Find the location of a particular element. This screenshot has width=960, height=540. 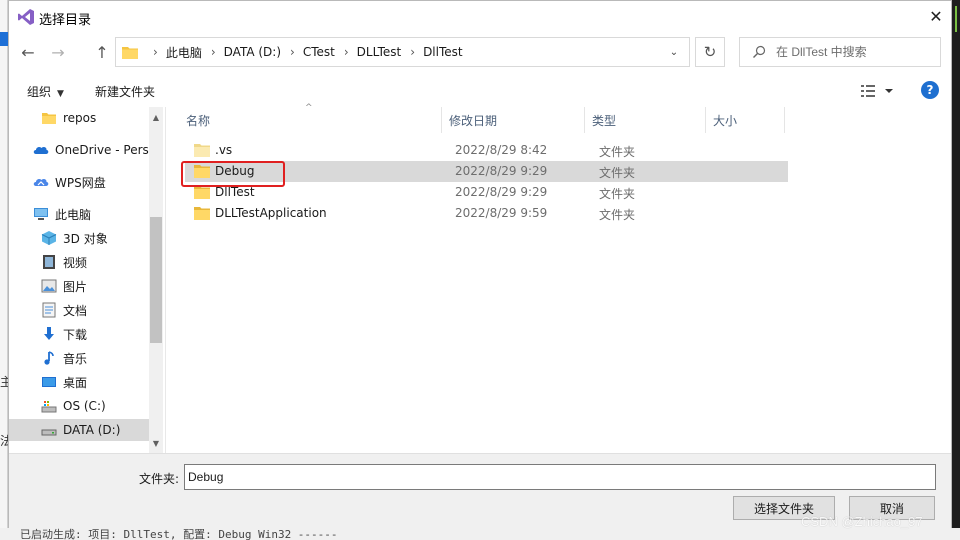

sidebar-item-pictures: 图片 is located at coordinates (79, 286).